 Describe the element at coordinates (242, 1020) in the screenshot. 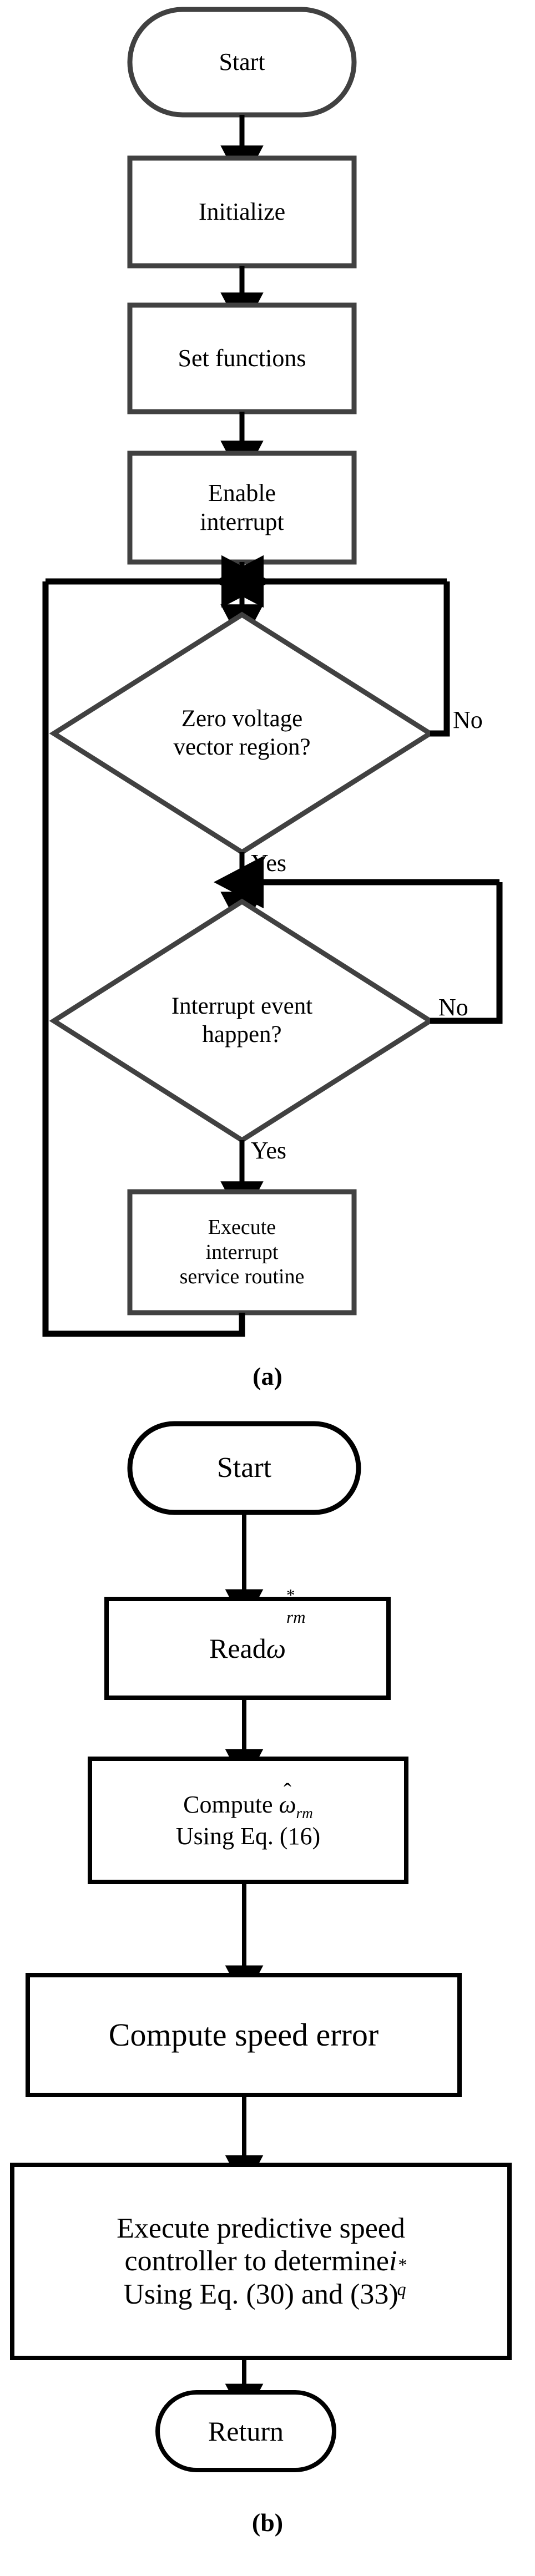

I see `label-decision-interrupt-event: Interrupt event happen?` at that location.